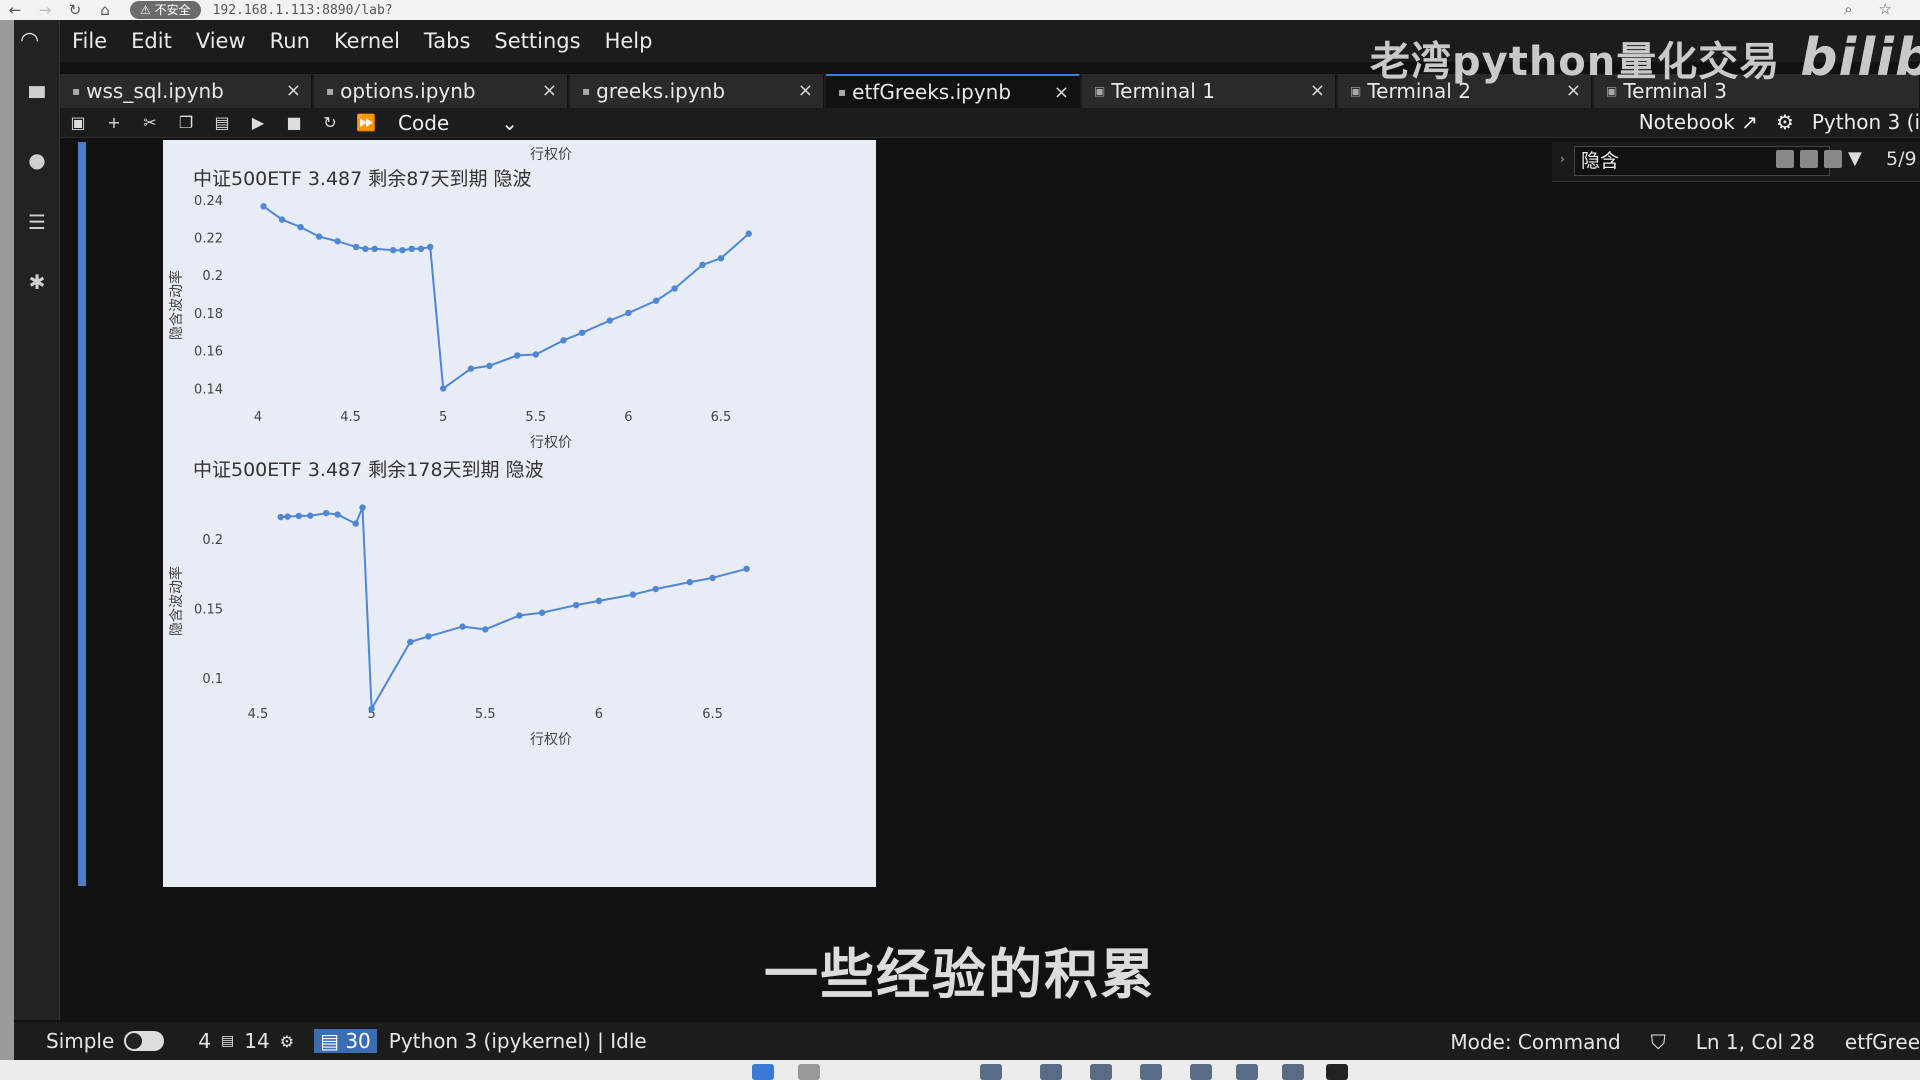  I want to click on notebook-icon: ▪, so click(76, 91).